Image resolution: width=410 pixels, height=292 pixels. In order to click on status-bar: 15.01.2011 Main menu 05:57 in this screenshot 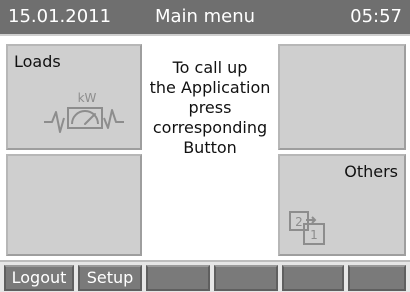, I will do `click(205, 18)`.